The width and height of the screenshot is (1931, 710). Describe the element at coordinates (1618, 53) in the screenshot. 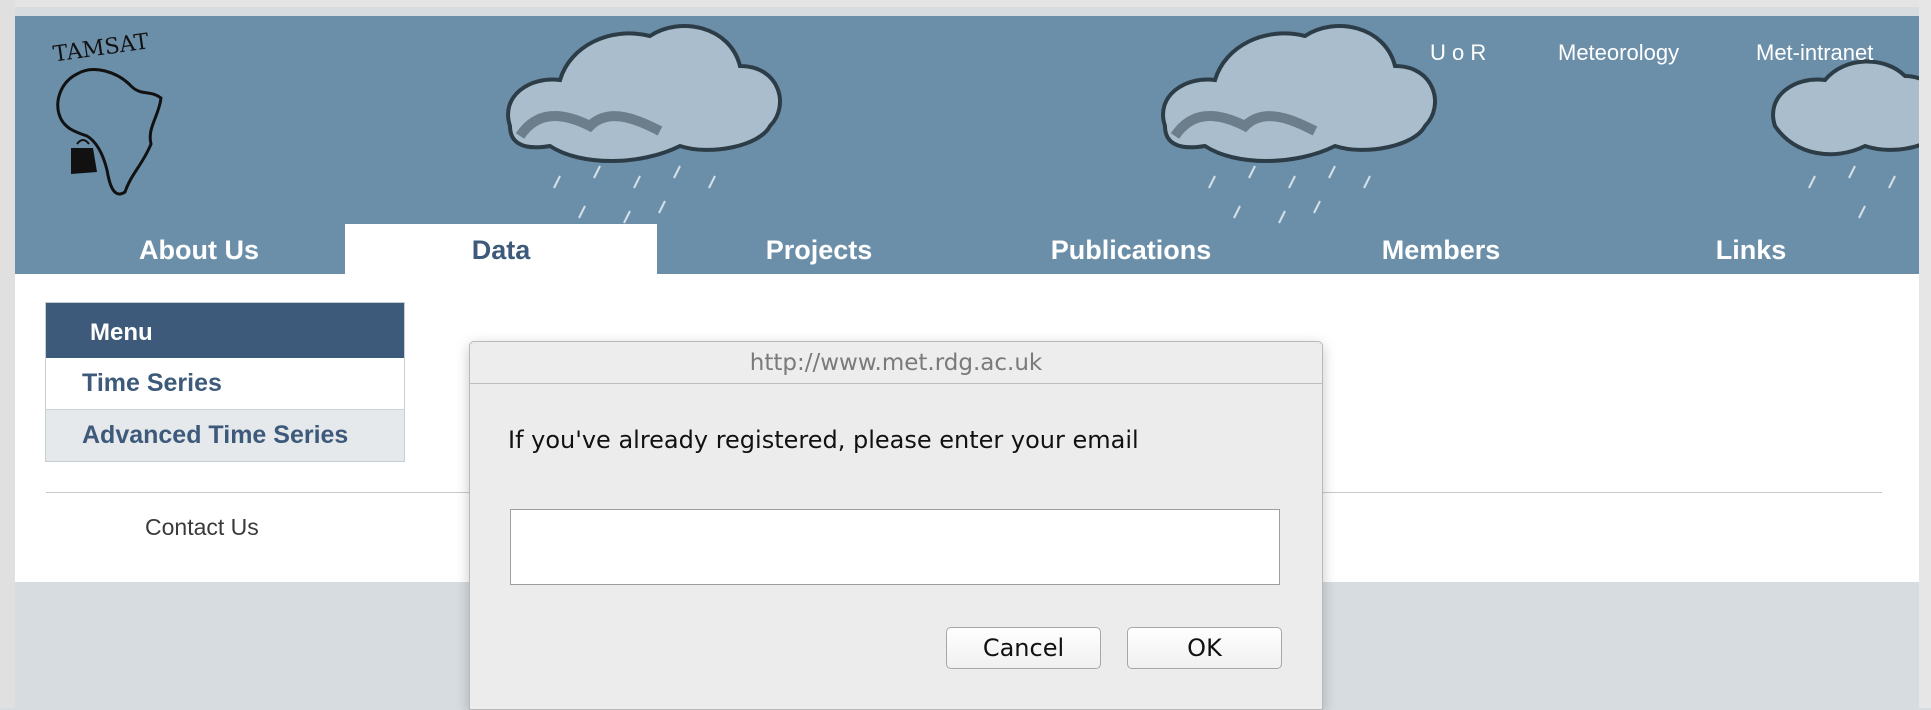

I see `top-link-meteorology: Meteorology` at that location.